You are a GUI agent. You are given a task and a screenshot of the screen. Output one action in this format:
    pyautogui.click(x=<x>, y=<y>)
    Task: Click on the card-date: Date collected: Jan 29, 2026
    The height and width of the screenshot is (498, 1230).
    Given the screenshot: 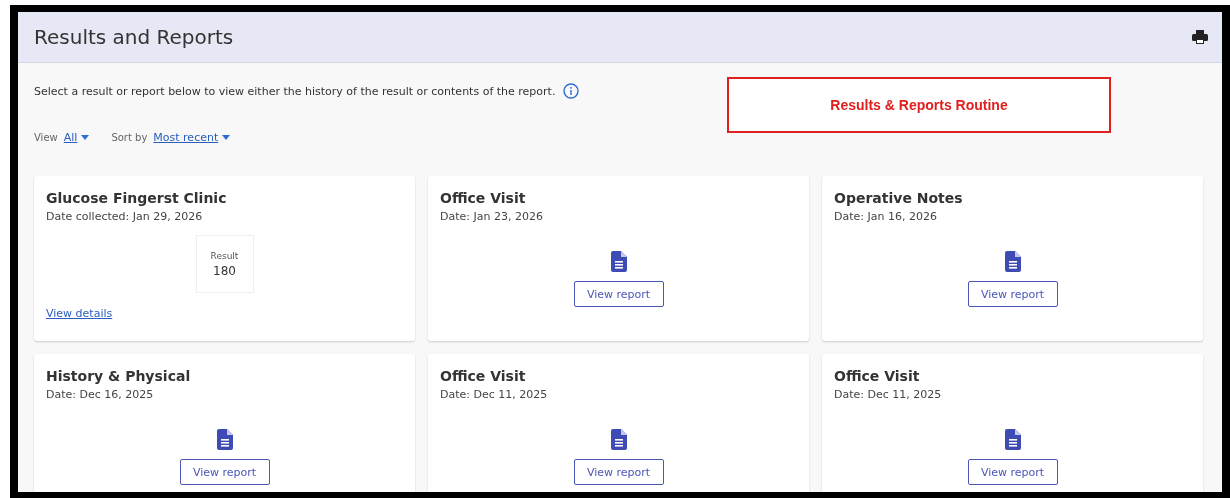 What is the action you would take?
    pyautogui.click(x=125, y=216)
    